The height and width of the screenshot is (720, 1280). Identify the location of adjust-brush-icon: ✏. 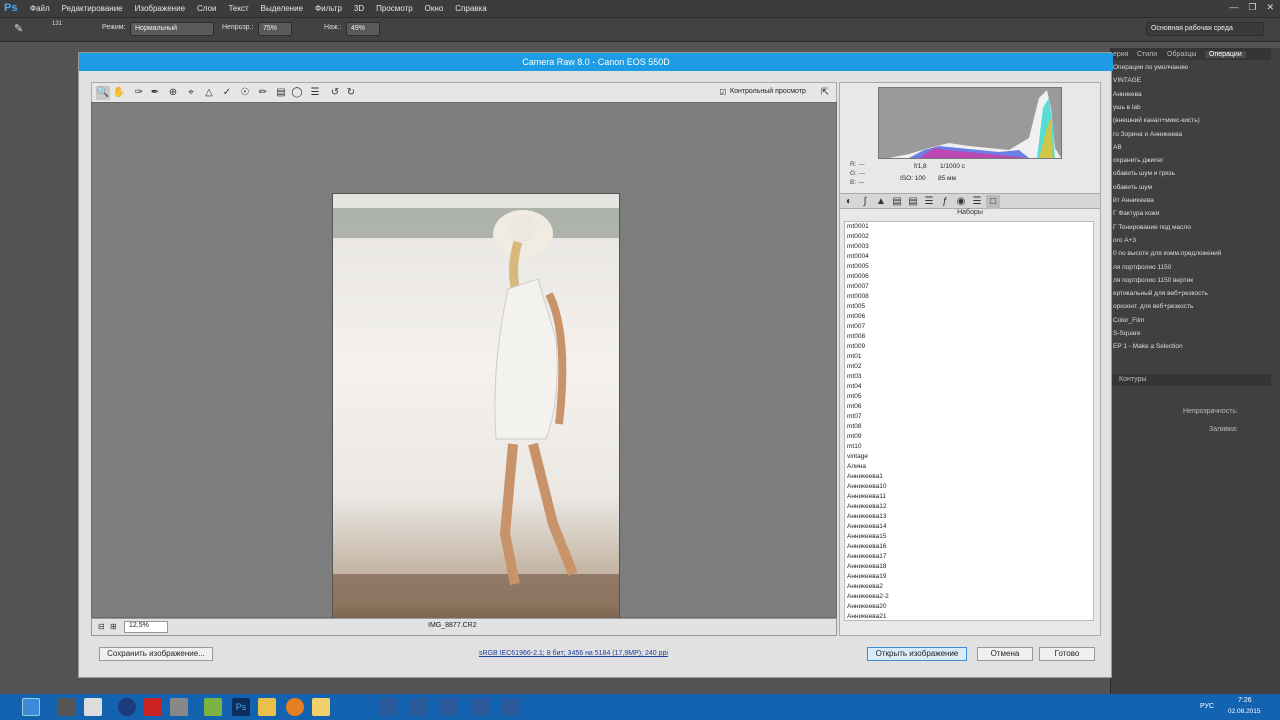
(263, 93).